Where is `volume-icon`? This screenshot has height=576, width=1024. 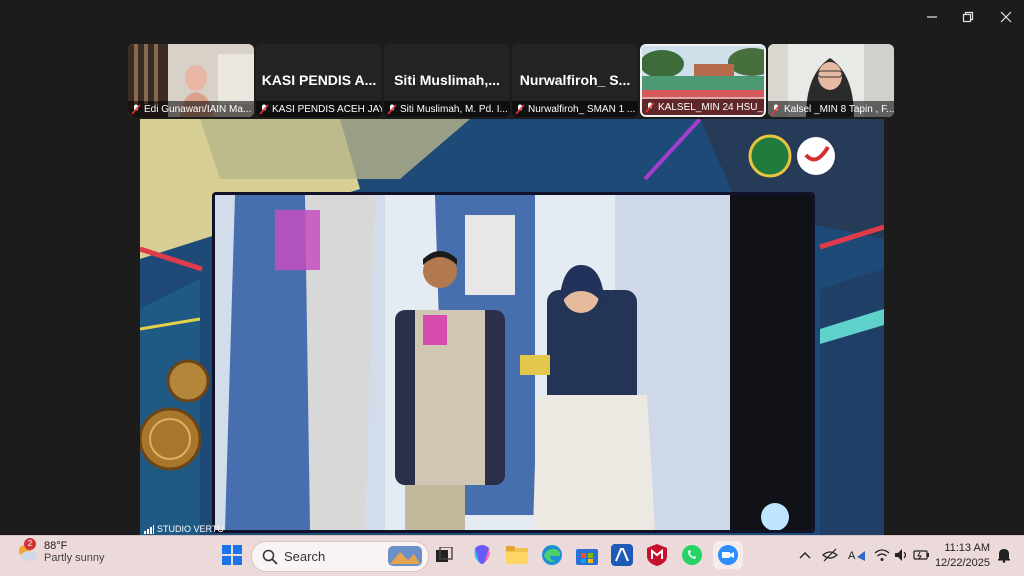 volume-icon is located at coordinates (901, 555).